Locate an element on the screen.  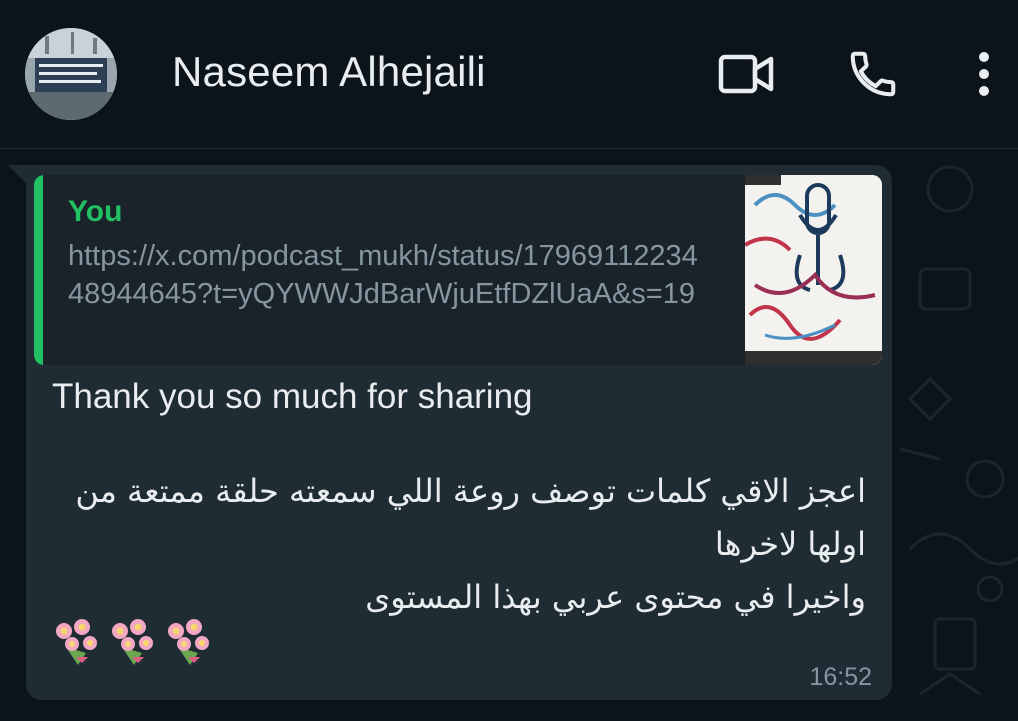
more-options-icon is located at coordinates (984, 74).